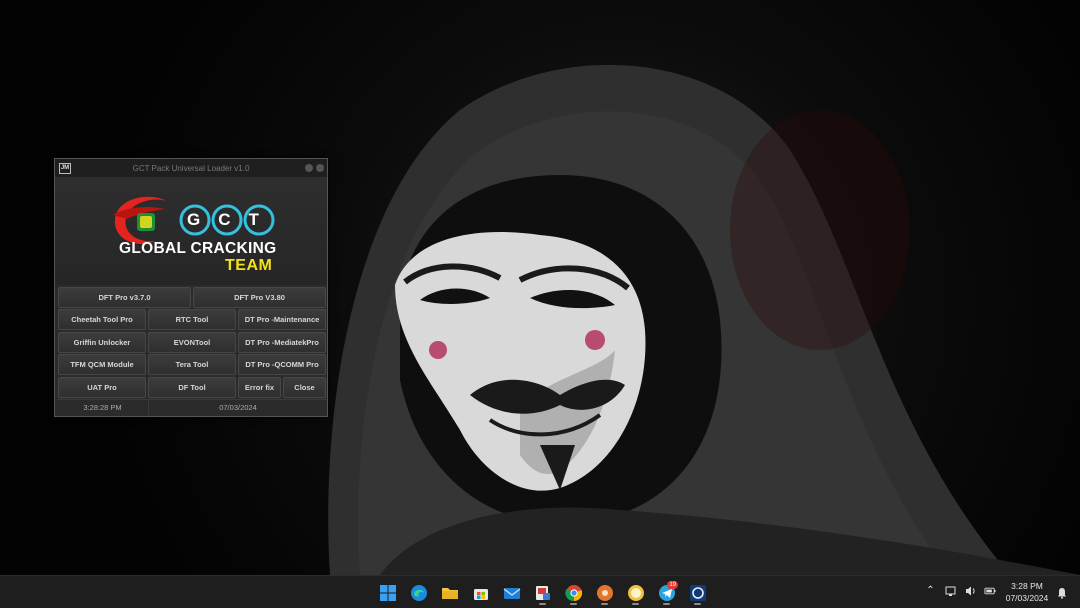 The height and width of the screenshot is (608, 1080). Describe the element at coordinates (950, 590) in the screenshot. I see `network-icon` at that location.